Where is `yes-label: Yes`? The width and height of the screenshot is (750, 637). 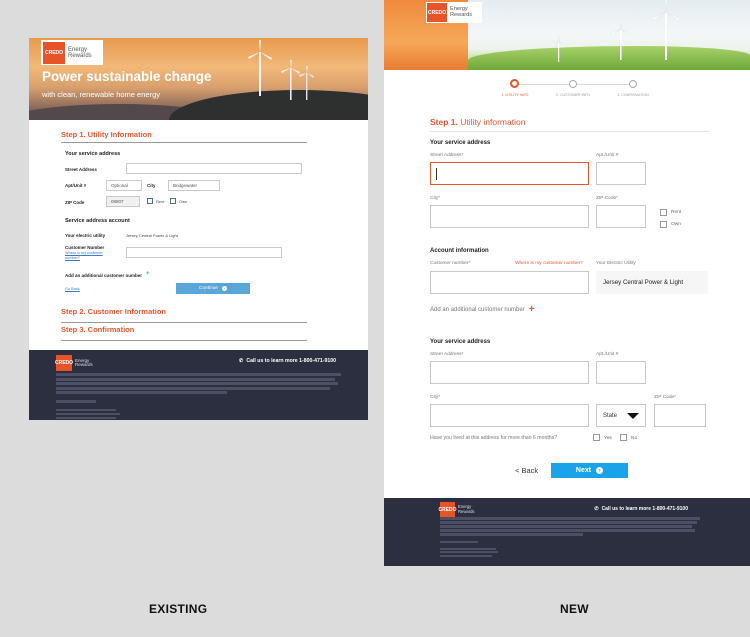 yes-label: Yes is located at coordinates (608, 438).